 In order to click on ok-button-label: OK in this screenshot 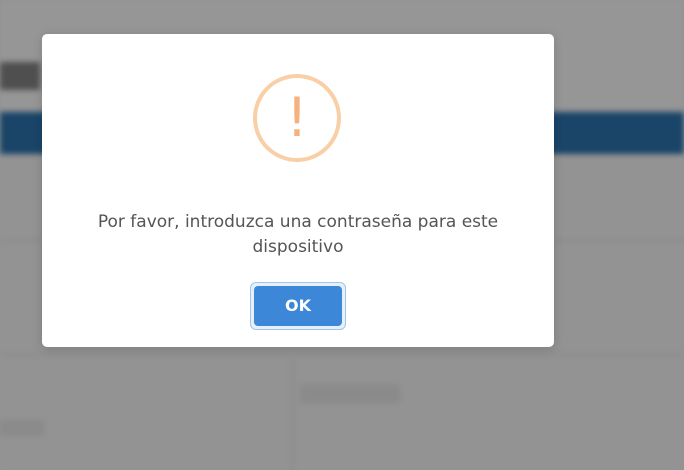, I will do `click(298, 306)`.